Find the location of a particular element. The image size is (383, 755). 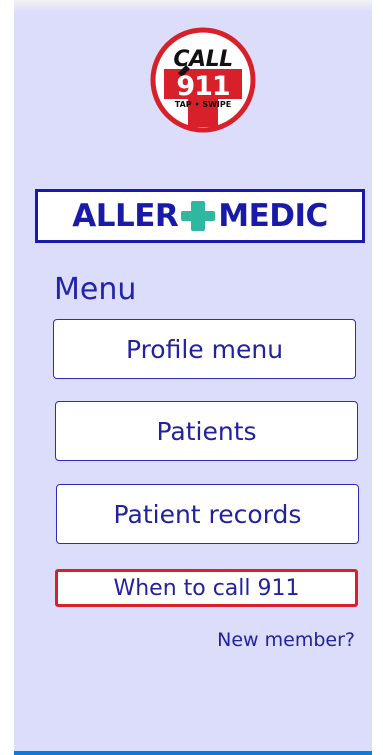

call-911-logo: CALL 911 TAP • SWIPE is located at coordinates (203, 80).